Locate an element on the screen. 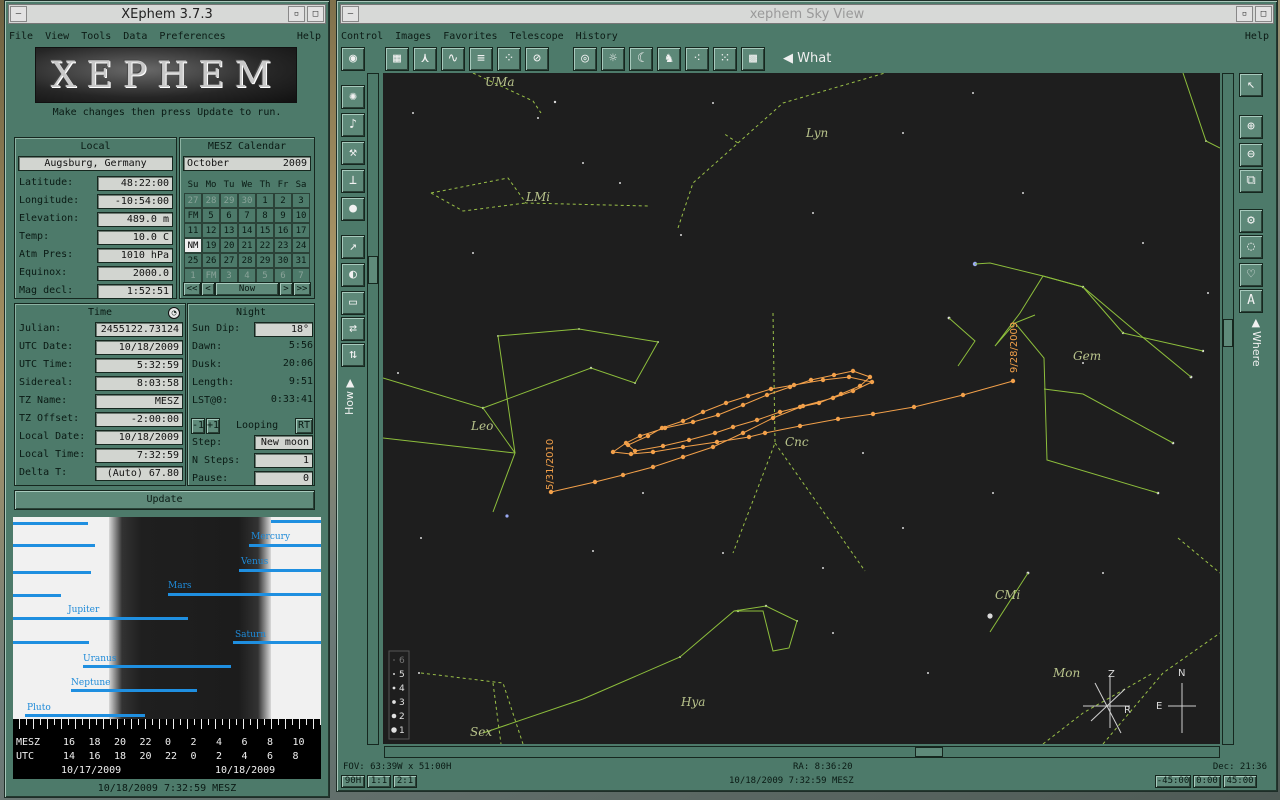  calendar-day: 13 is located at coordinates (229, 230).